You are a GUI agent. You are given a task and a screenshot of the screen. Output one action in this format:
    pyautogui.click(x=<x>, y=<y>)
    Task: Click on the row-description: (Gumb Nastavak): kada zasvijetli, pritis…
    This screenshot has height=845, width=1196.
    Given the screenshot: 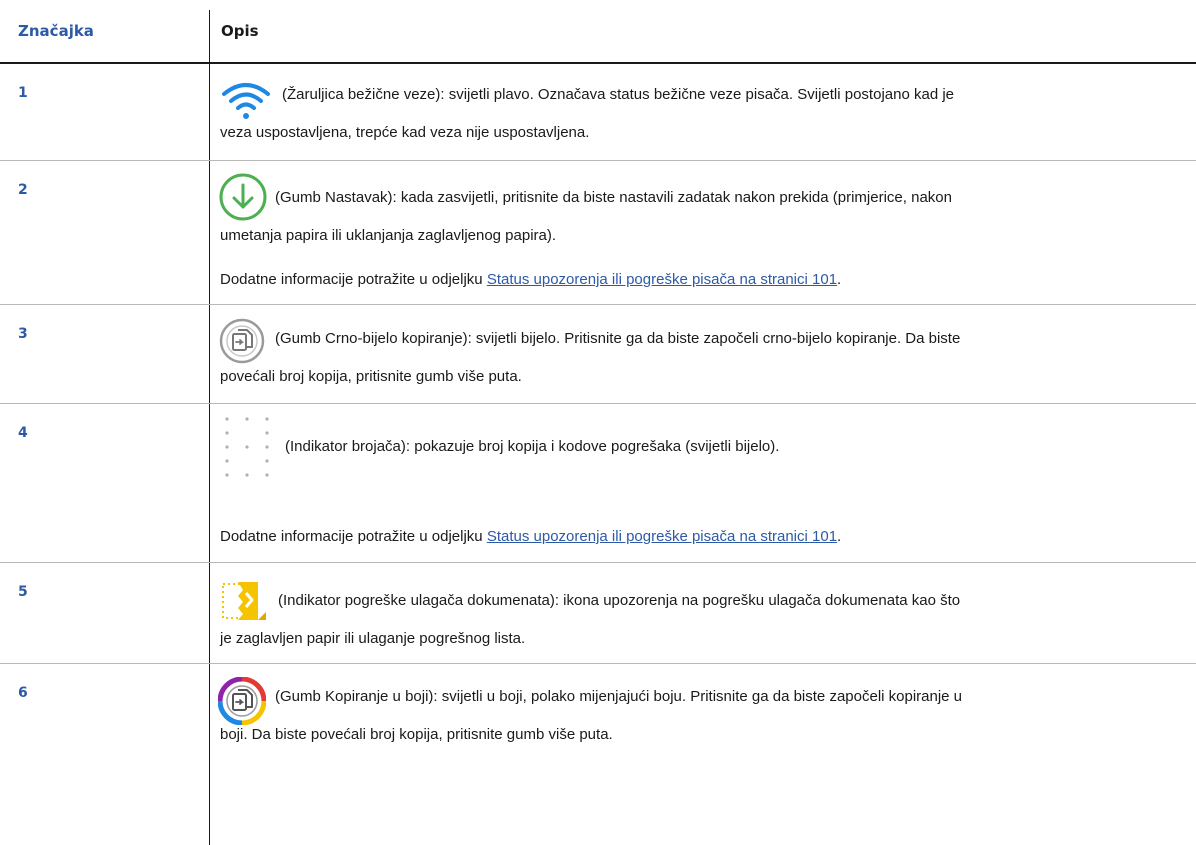 What is the action you would take?
    pyautogui.click(x=725, y=198)
    